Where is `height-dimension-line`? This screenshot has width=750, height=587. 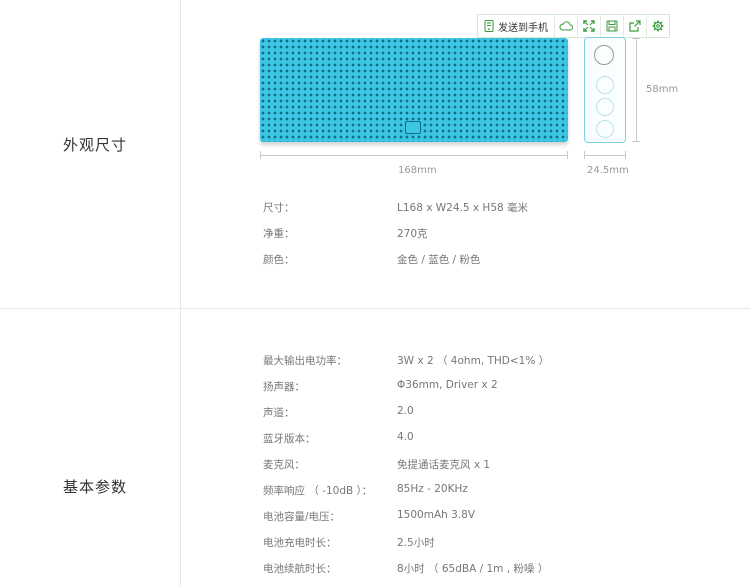
height-dimension-line is located at coordinates (636, 90).